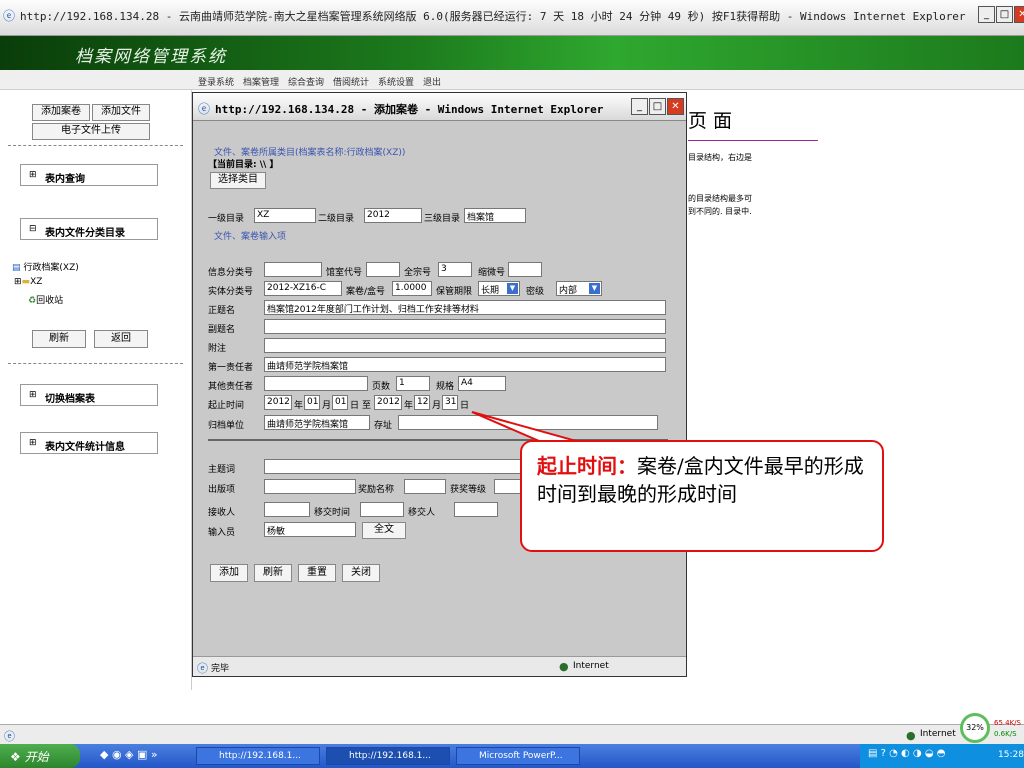 The width and height of the screenshot is (1024, 768). Describe the element at coordinates (425, 486) in the screenshot. I see `award-name-field` at that location.